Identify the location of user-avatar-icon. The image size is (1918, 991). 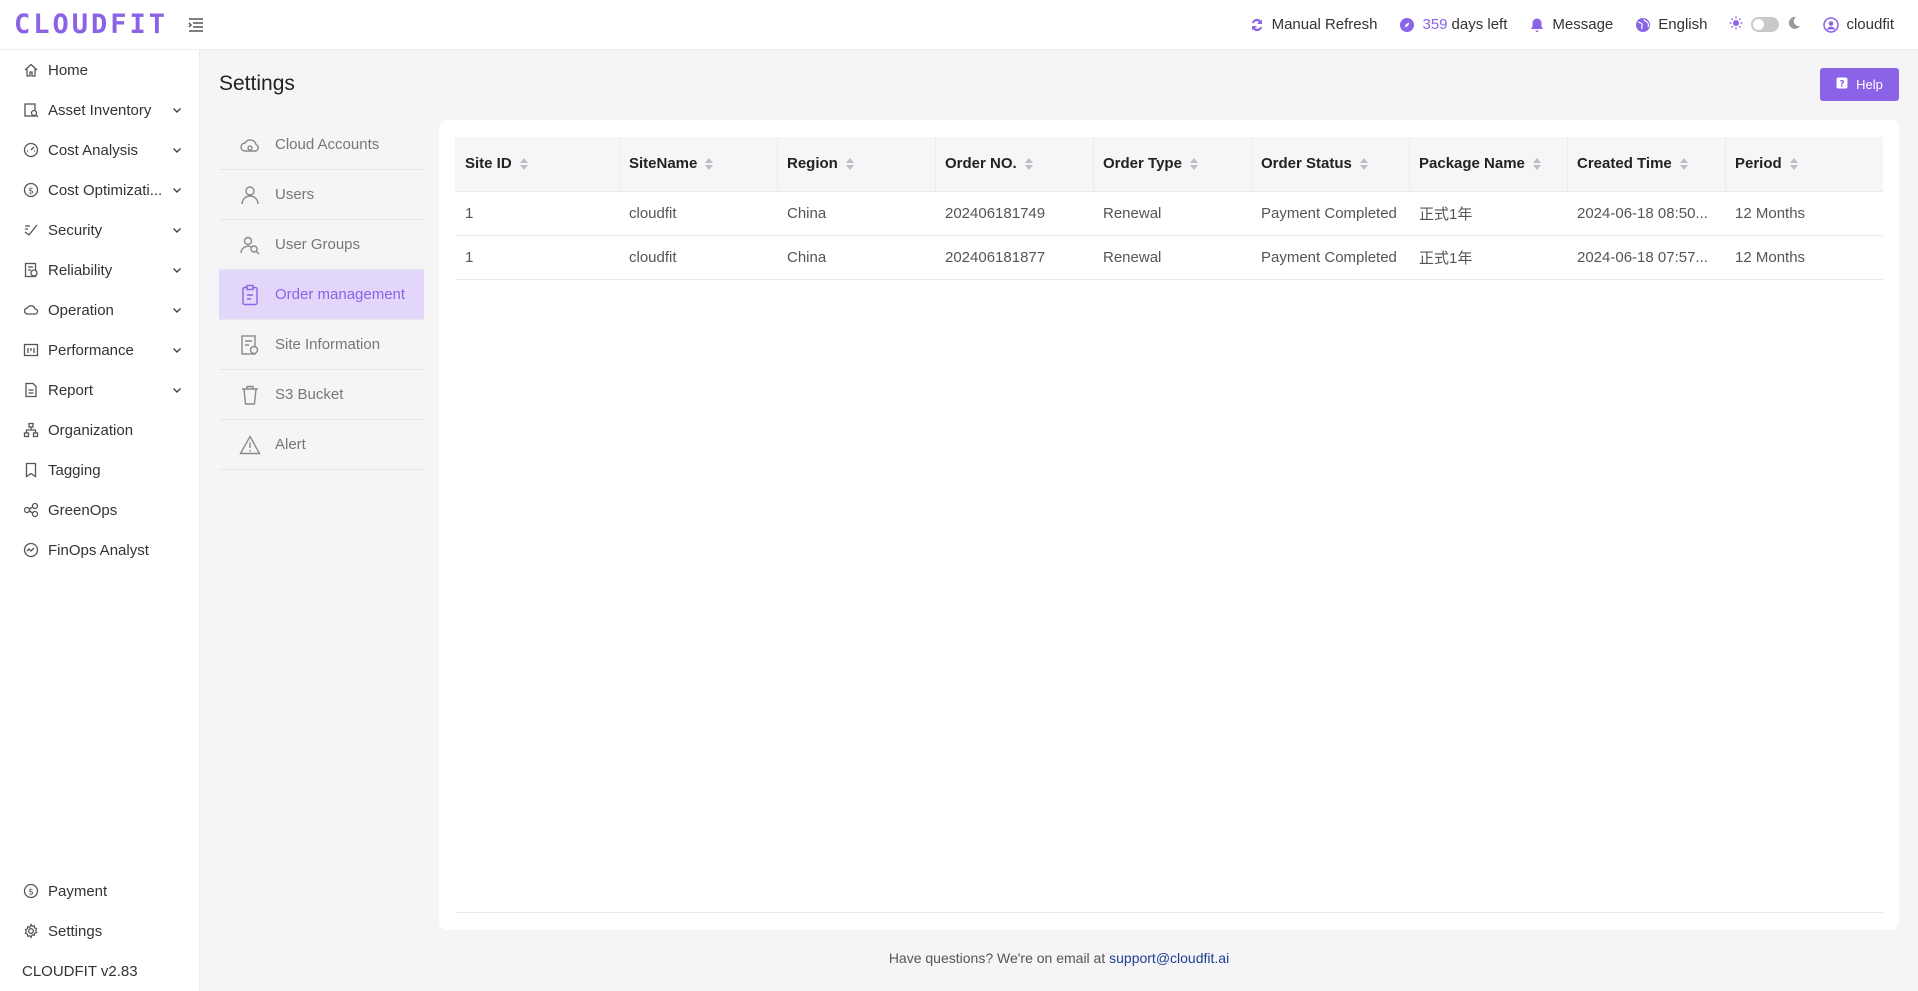
(1831, 24).